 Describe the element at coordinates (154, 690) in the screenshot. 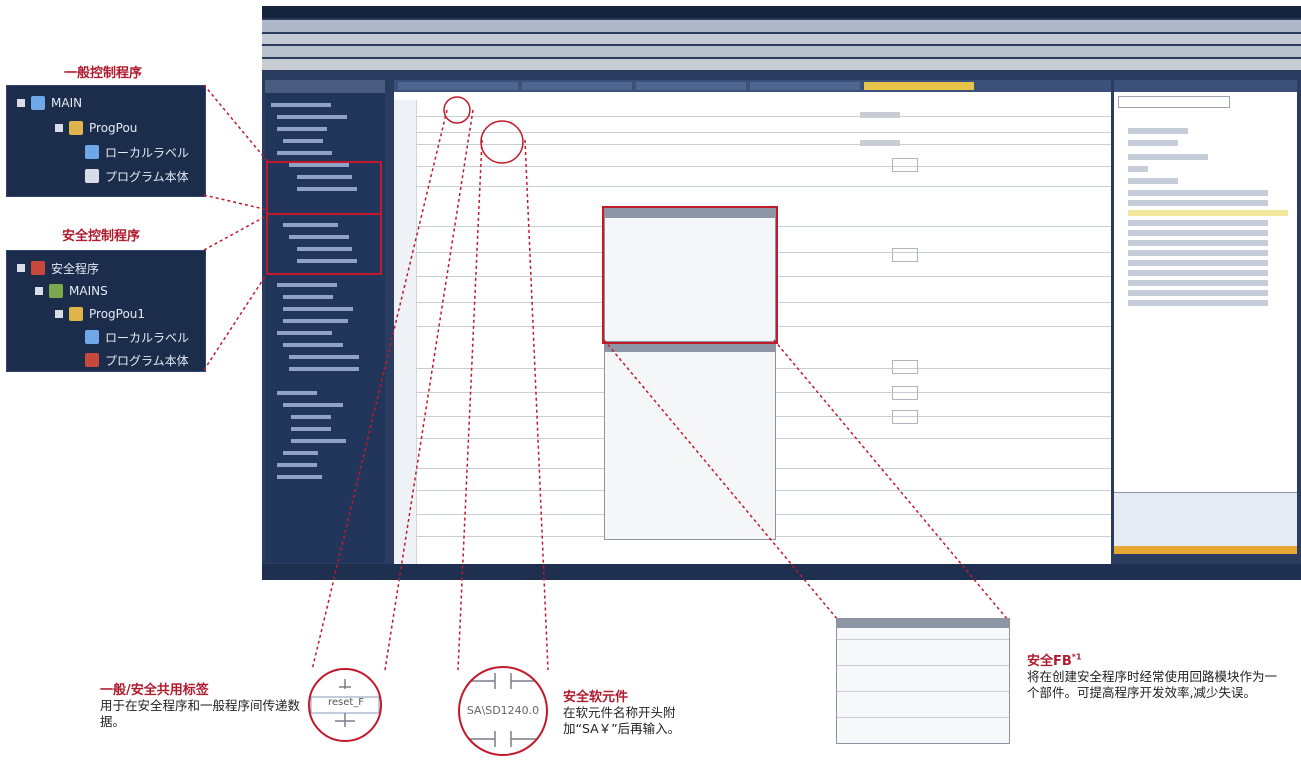

I see `shared-label-title: 一般/安全共用标签` at that location.